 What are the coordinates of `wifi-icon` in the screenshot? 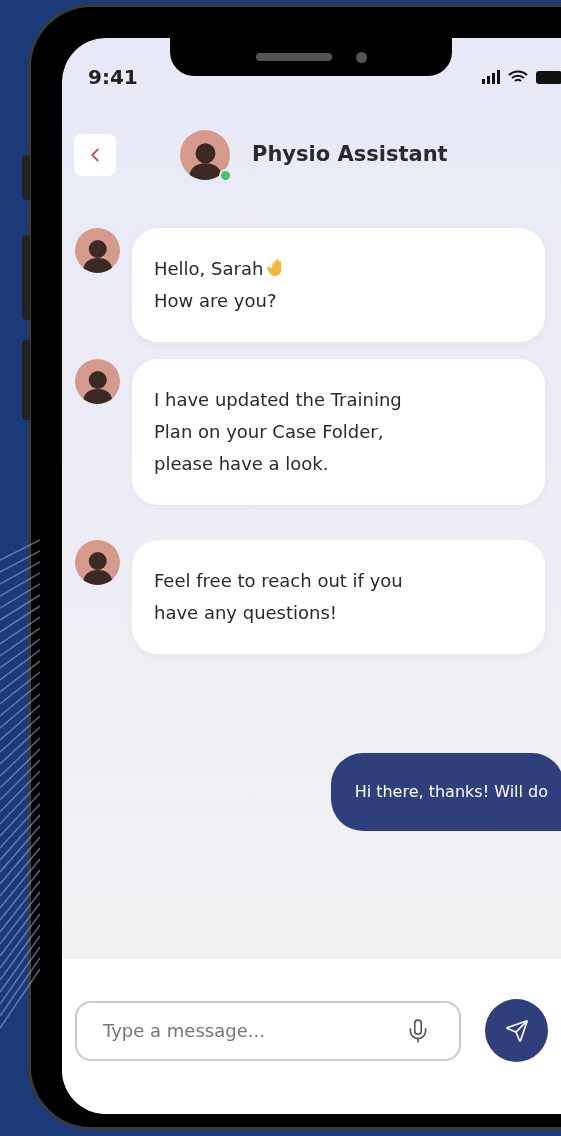 It's located at (518, 77).